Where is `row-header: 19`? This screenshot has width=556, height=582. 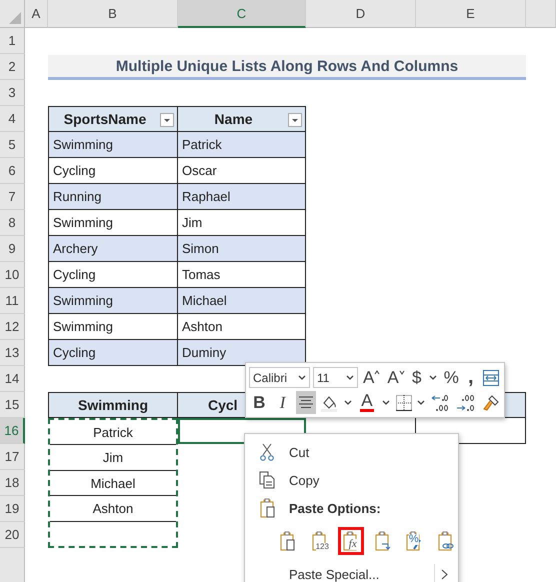 row-header: 19 is located at coordinates (12, 509).